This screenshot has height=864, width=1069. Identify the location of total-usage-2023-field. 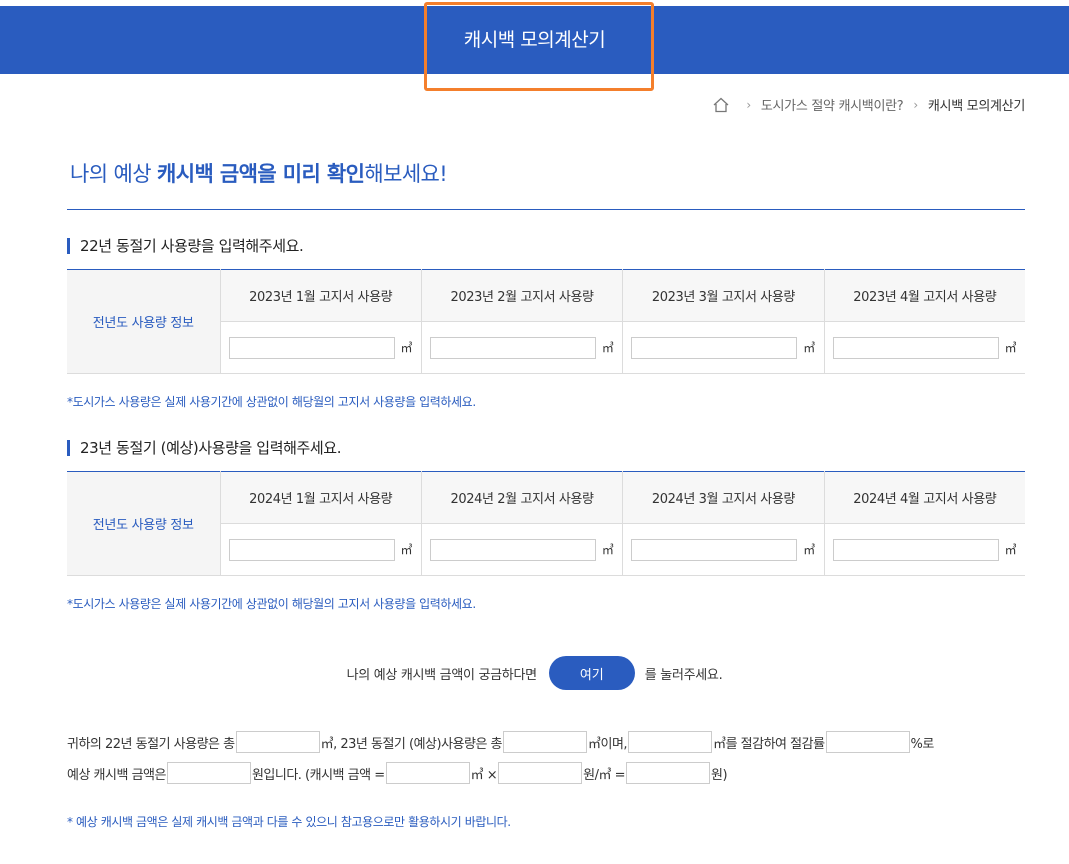
(545, 742).